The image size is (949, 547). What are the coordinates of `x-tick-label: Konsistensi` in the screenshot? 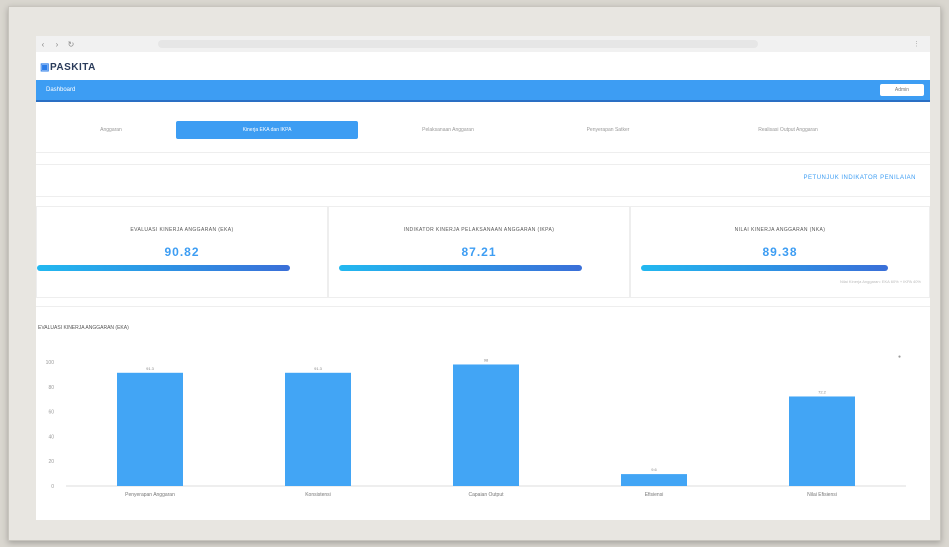 It's located at (318, 495).